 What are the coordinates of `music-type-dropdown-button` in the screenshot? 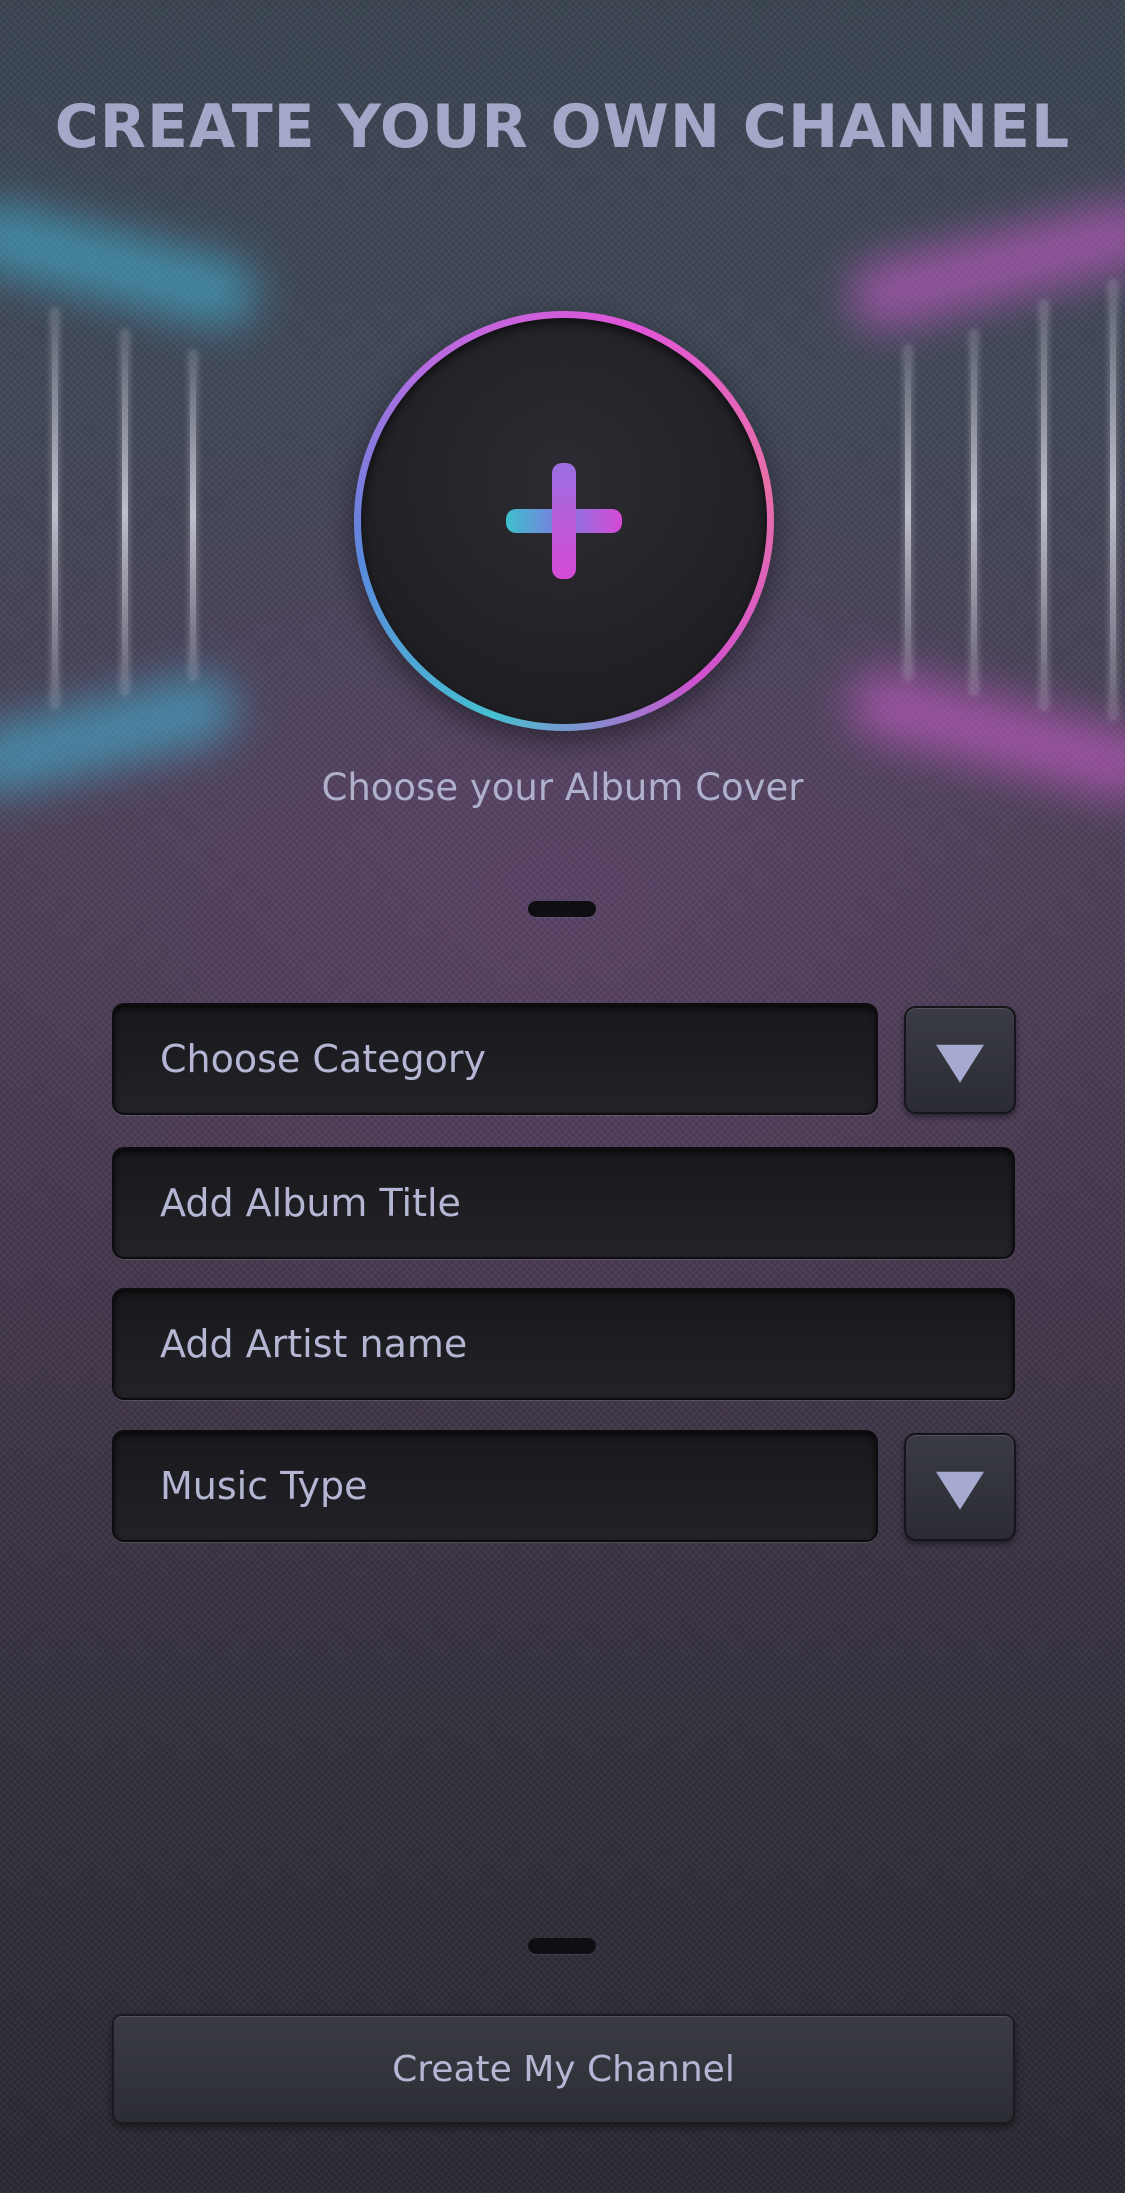 It's located at (960, 1487).